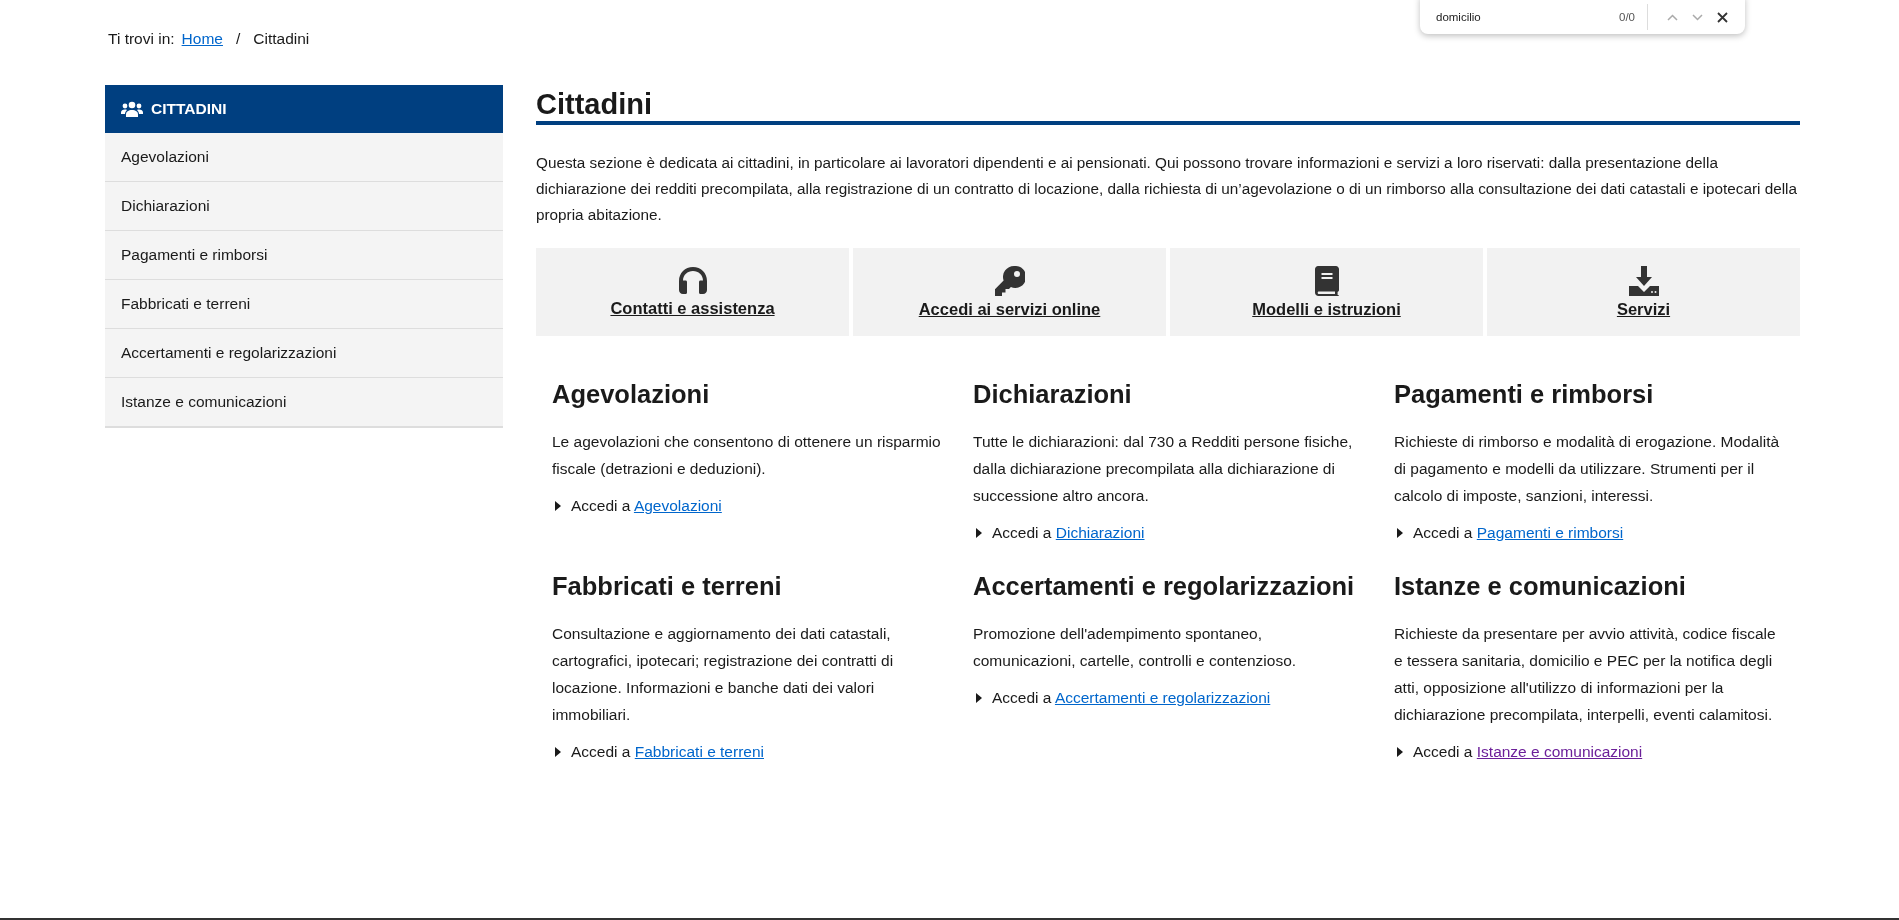  Describe the element at coordinates (1326, 280) in the screenshot. I see `book-icon` at that location.